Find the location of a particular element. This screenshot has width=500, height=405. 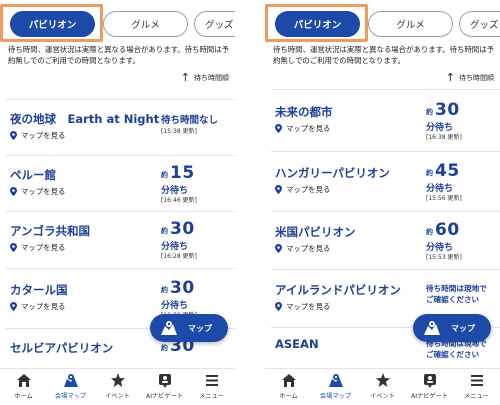

pavilion-name: アイルランドパビリオン is located at coordinates (338, 290).